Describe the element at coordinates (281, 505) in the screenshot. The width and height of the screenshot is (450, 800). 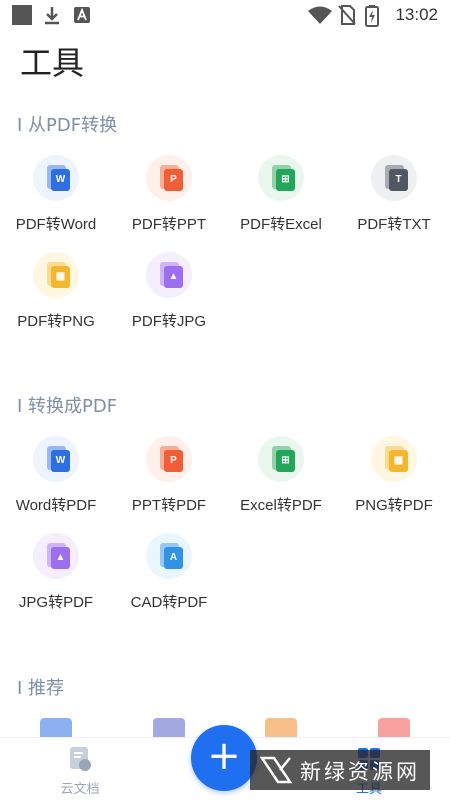
I see `tool-label: Excel转PDF` at that location.